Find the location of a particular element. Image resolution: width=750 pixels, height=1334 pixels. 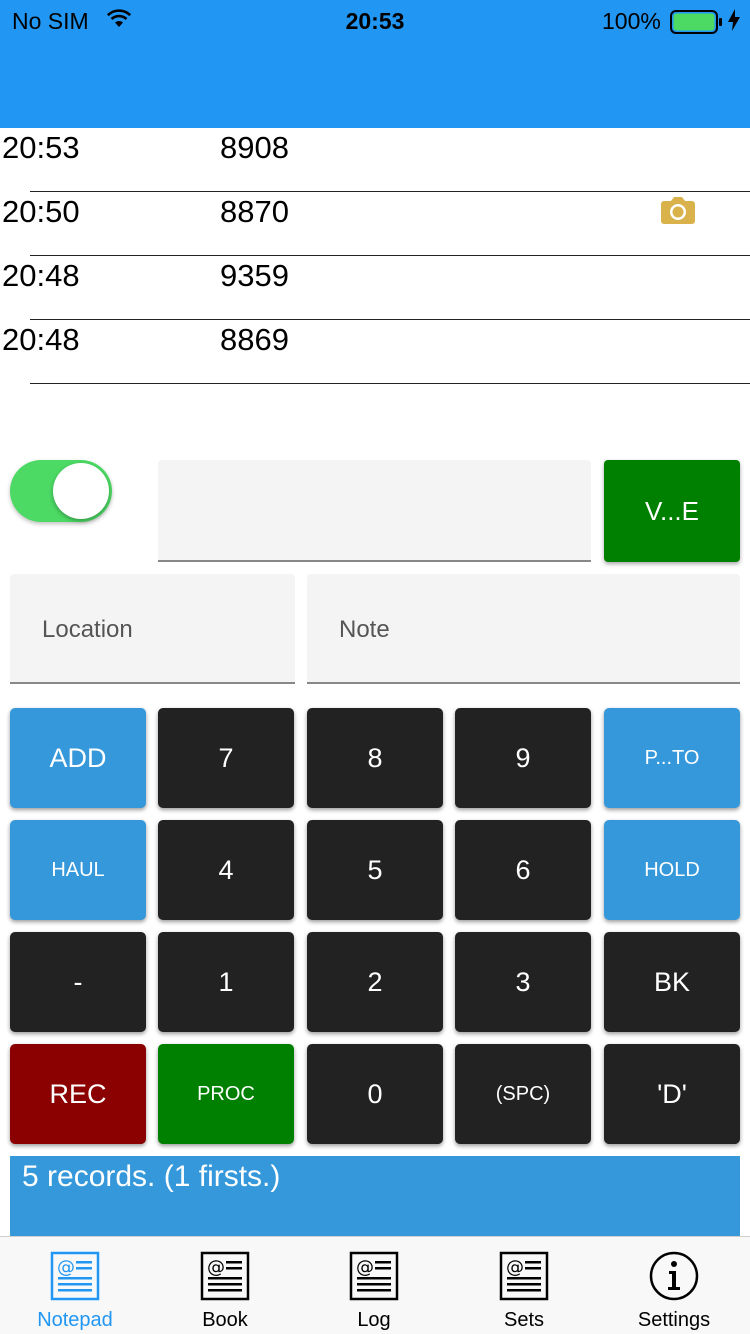

log-icon: @ is located at coordinates (374, 1276).